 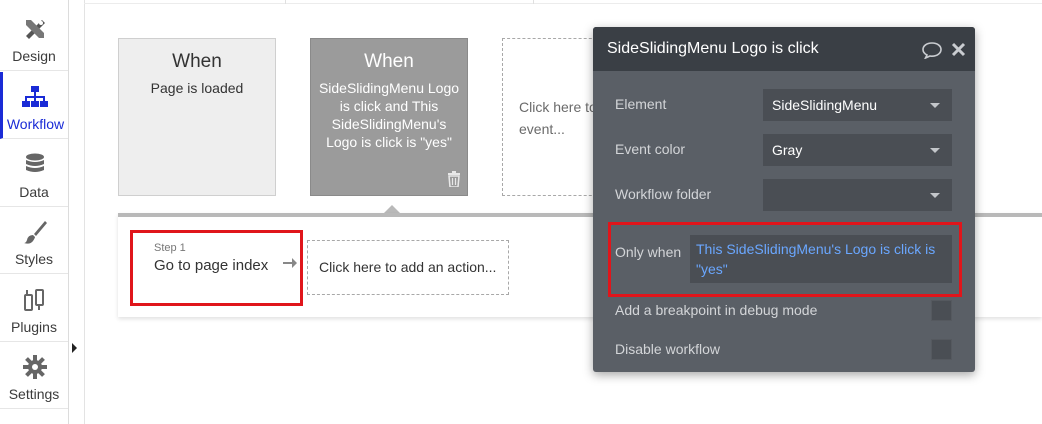 I want to click on breakpoint-label: Add a breakpoint in debug mode, so click(x=716, y=310).